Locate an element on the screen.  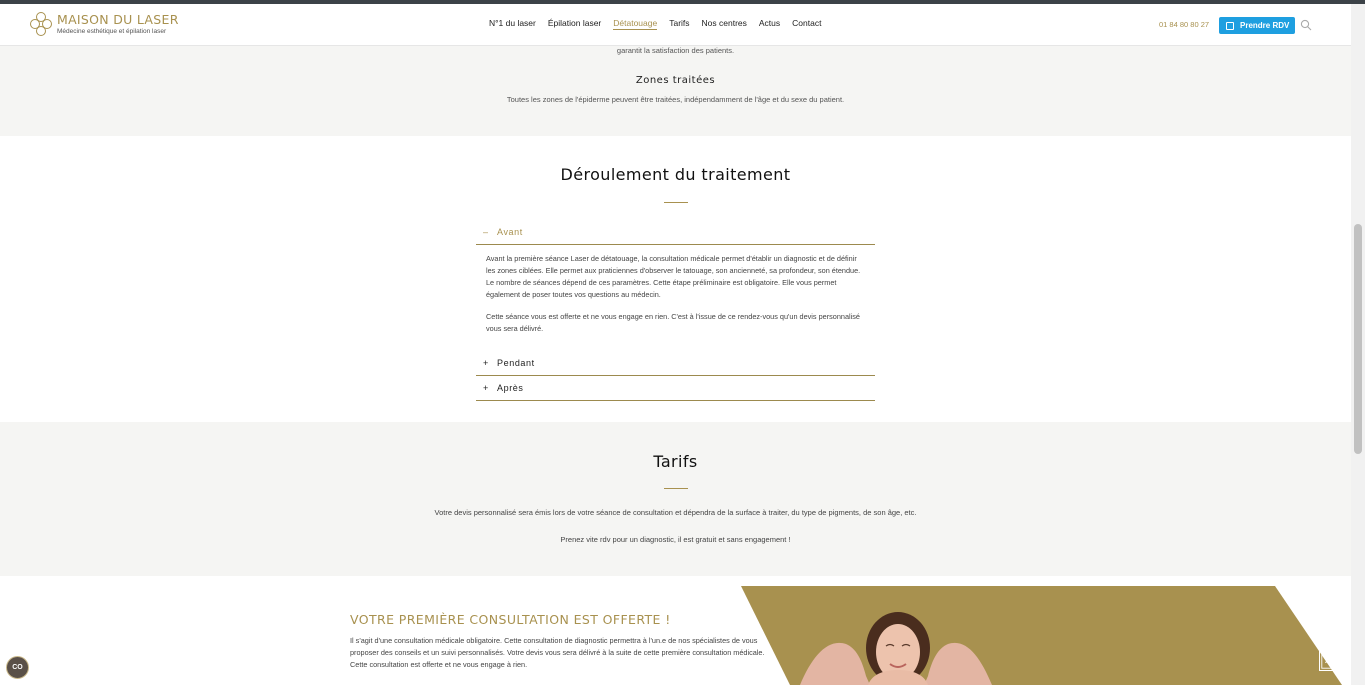
search-icon is located at coordinates (1306, 25).